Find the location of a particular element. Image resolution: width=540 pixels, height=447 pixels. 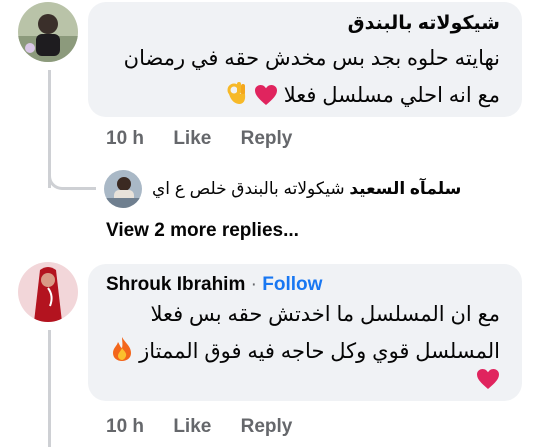

follow-button: Follow is located at coordinates (292, 284).